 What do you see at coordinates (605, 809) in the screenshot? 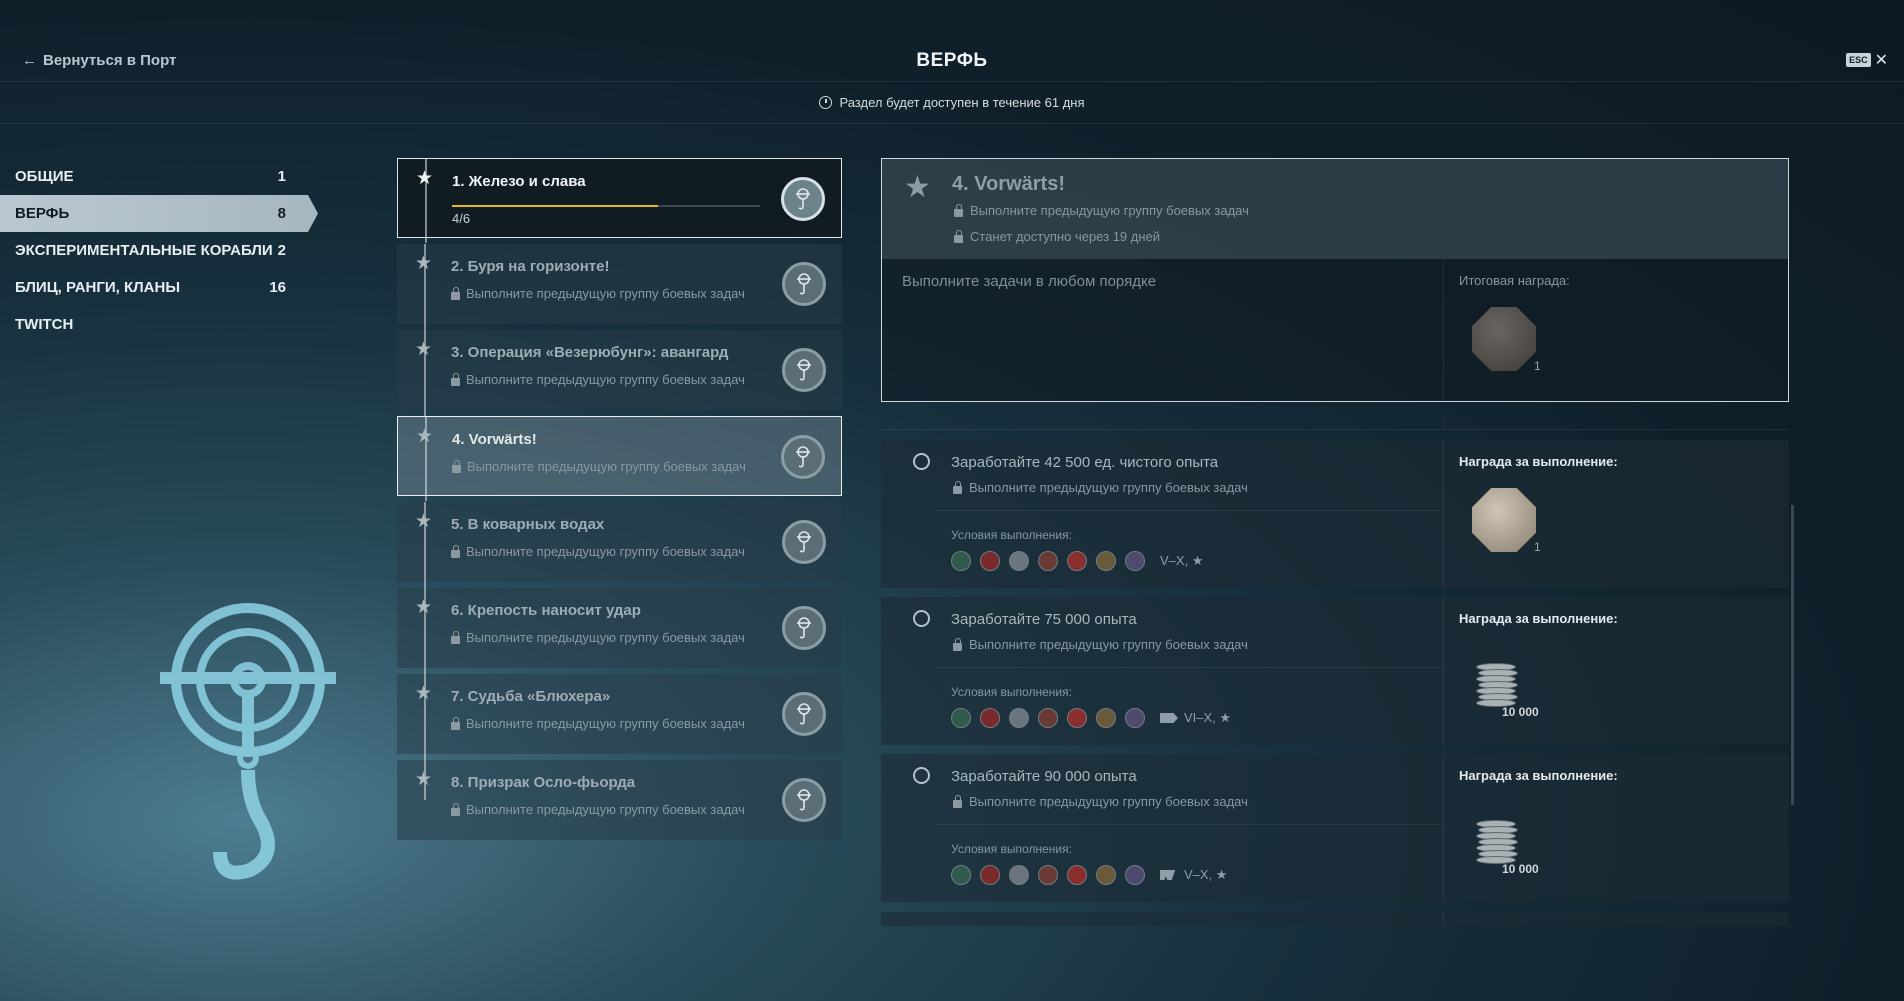
I see `group-lock-text: Выполните предыдущую группу боевых задач` at bounding box center [605, 809].